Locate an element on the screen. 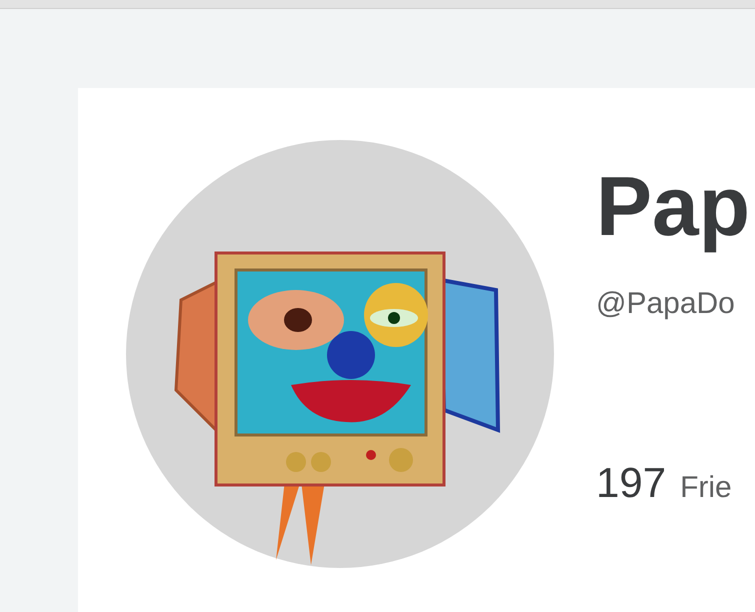 This screenshot has height=612, width=755. friends-label: Frie is located at coordinates (706, 487).